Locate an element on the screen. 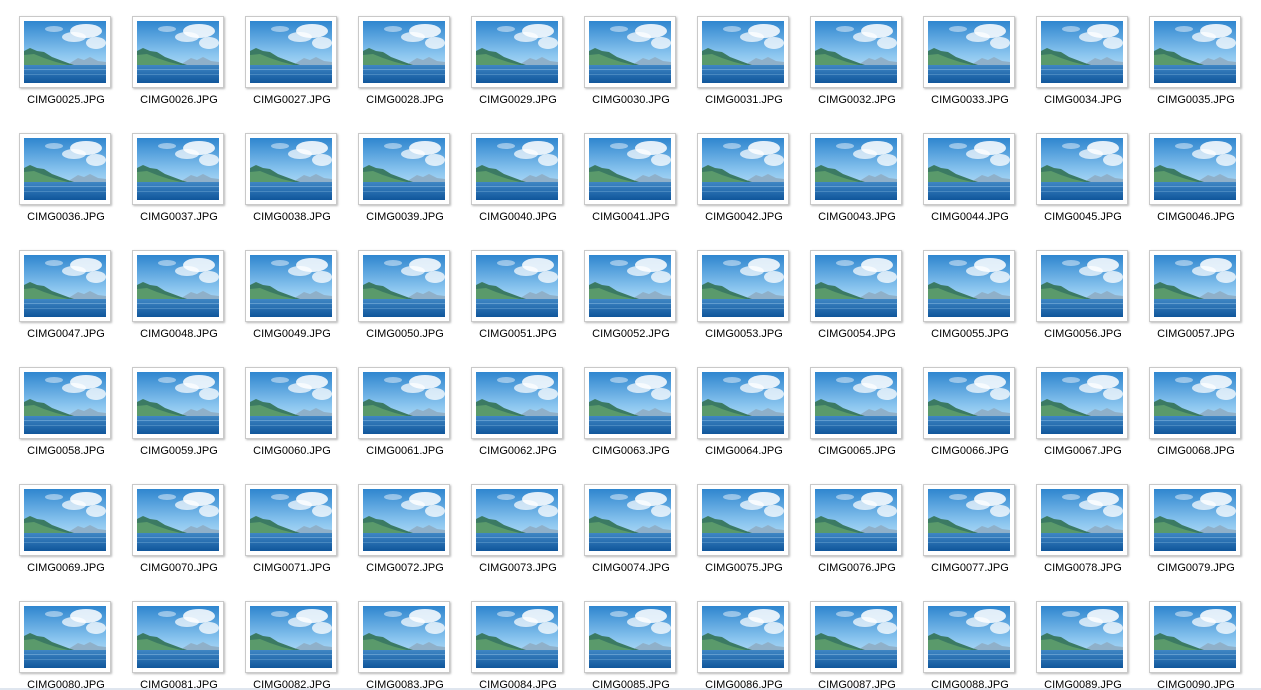 This screenshot has height=690, width=1261. file-name-label: CIMG0056.JPG is located at coordinates (1083, 334).